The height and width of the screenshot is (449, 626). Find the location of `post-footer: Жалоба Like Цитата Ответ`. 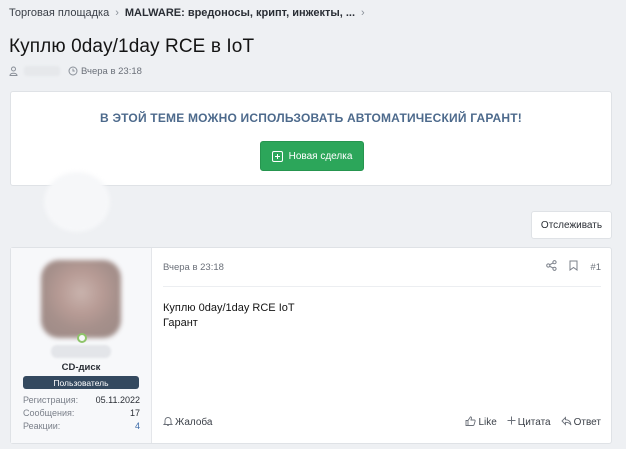

post-footer: Жалоба Like Цитата Ответ is located at coordinates (381, 422).